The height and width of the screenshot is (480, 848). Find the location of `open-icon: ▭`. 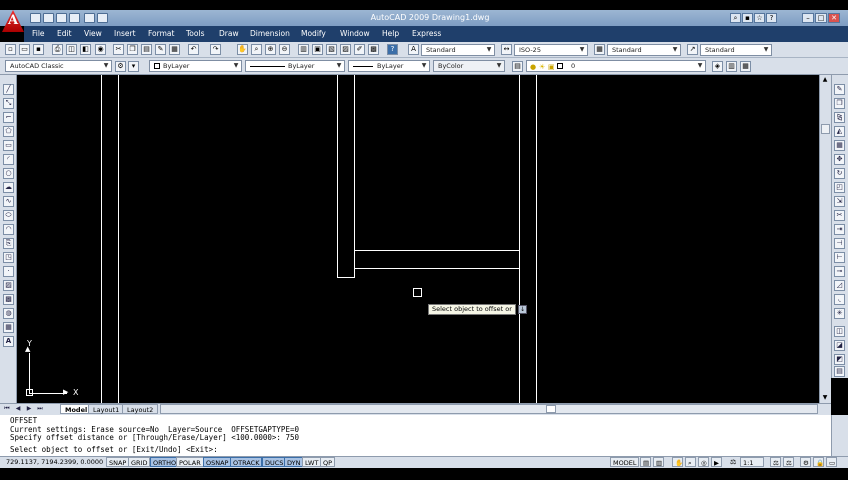

open-icon: ▭ is located at coordinates (24, 49).